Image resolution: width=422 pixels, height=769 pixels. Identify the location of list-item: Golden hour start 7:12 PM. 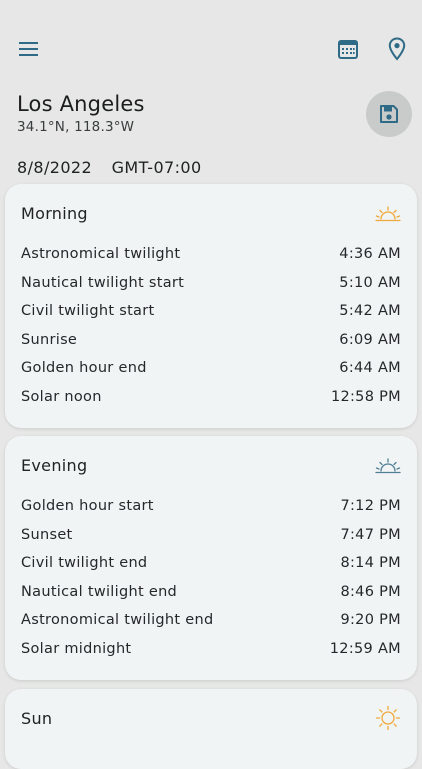
(211, 506).